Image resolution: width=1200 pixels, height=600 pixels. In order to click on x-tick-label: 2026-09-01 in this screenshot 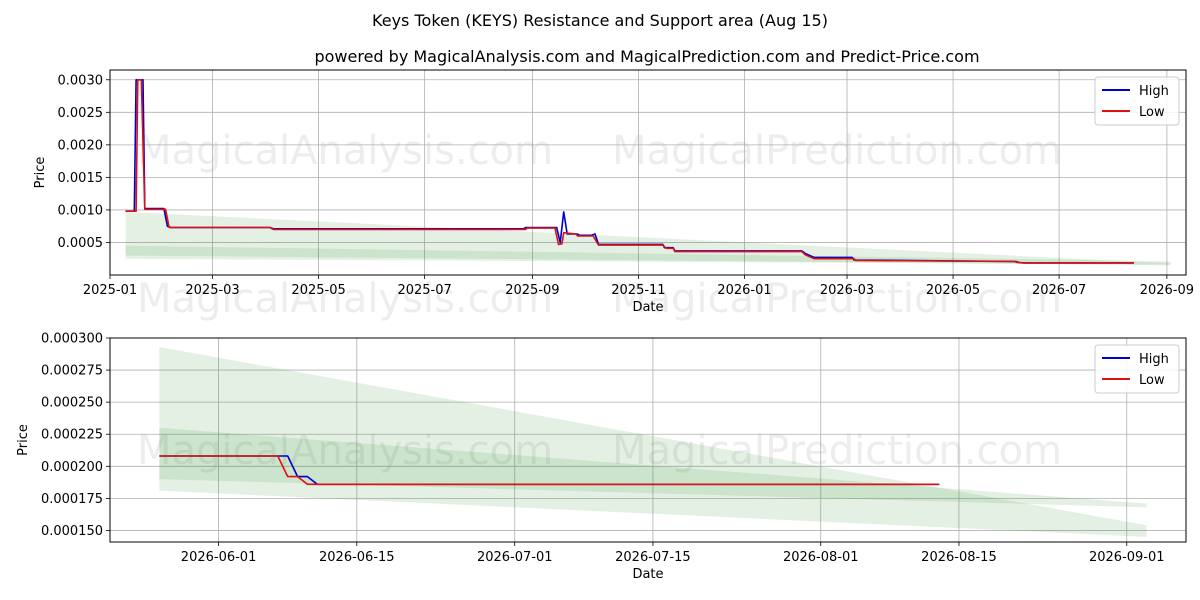, I will do `click(1127, 557)`.